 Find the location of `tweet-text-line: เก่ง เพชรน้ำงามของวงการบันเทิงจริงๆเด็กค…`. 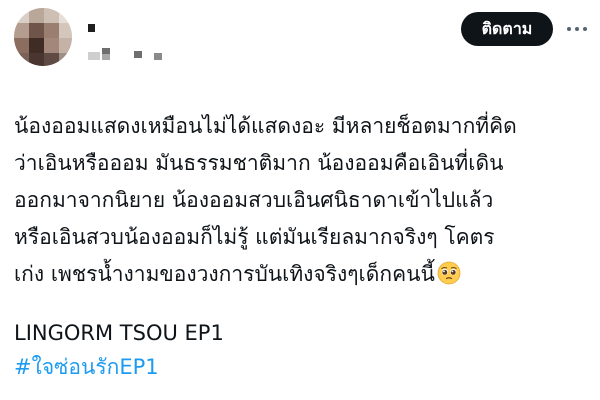

tweet-text-line: เก่ง เพชรน้ำงามของวงการบันเทิงจริงๆเด็กค… is located at coordinates (224, 274).